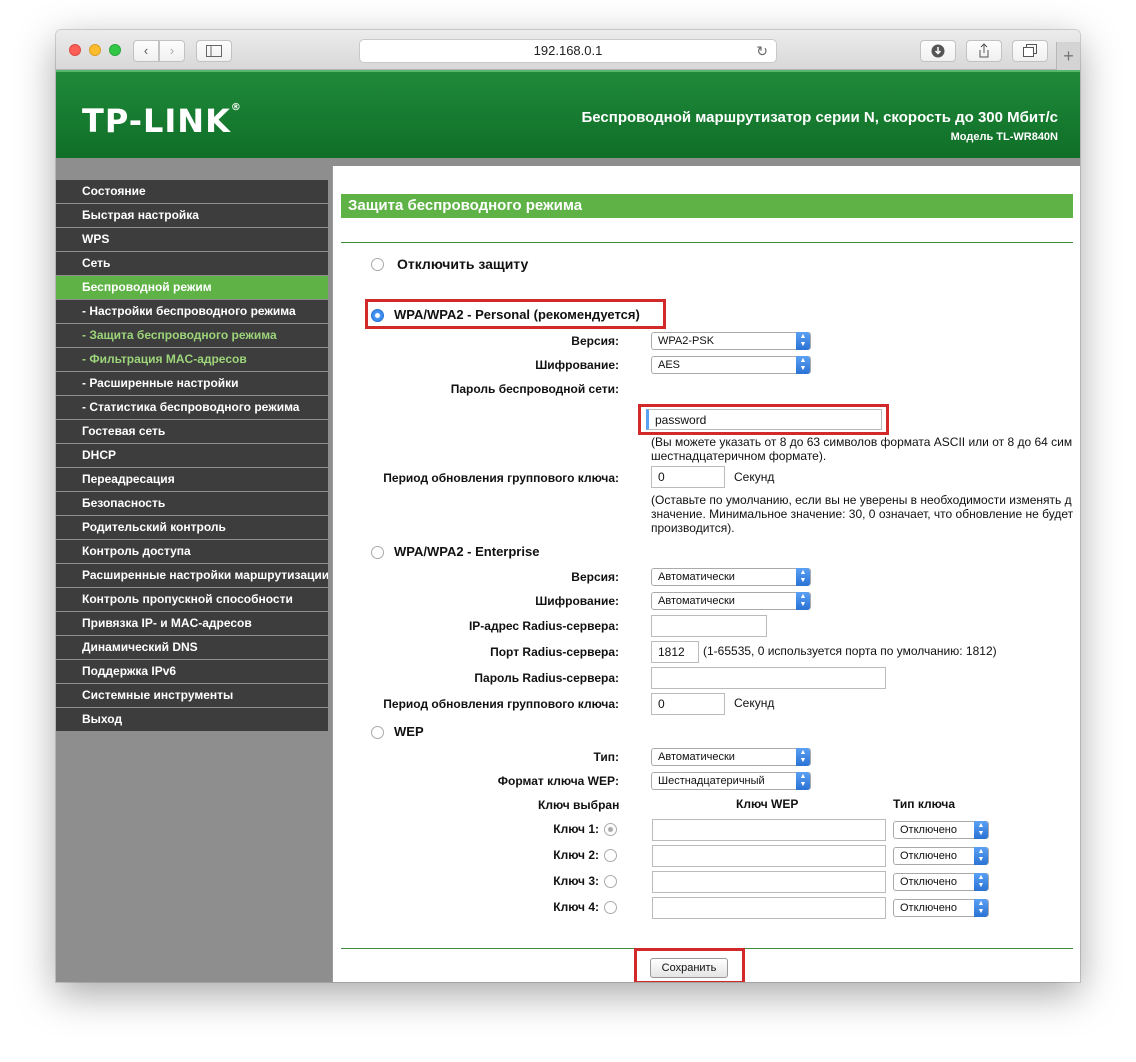  I want to click on enterprise-version-select: Автоматически ▲ ▼, so click(731, 577).